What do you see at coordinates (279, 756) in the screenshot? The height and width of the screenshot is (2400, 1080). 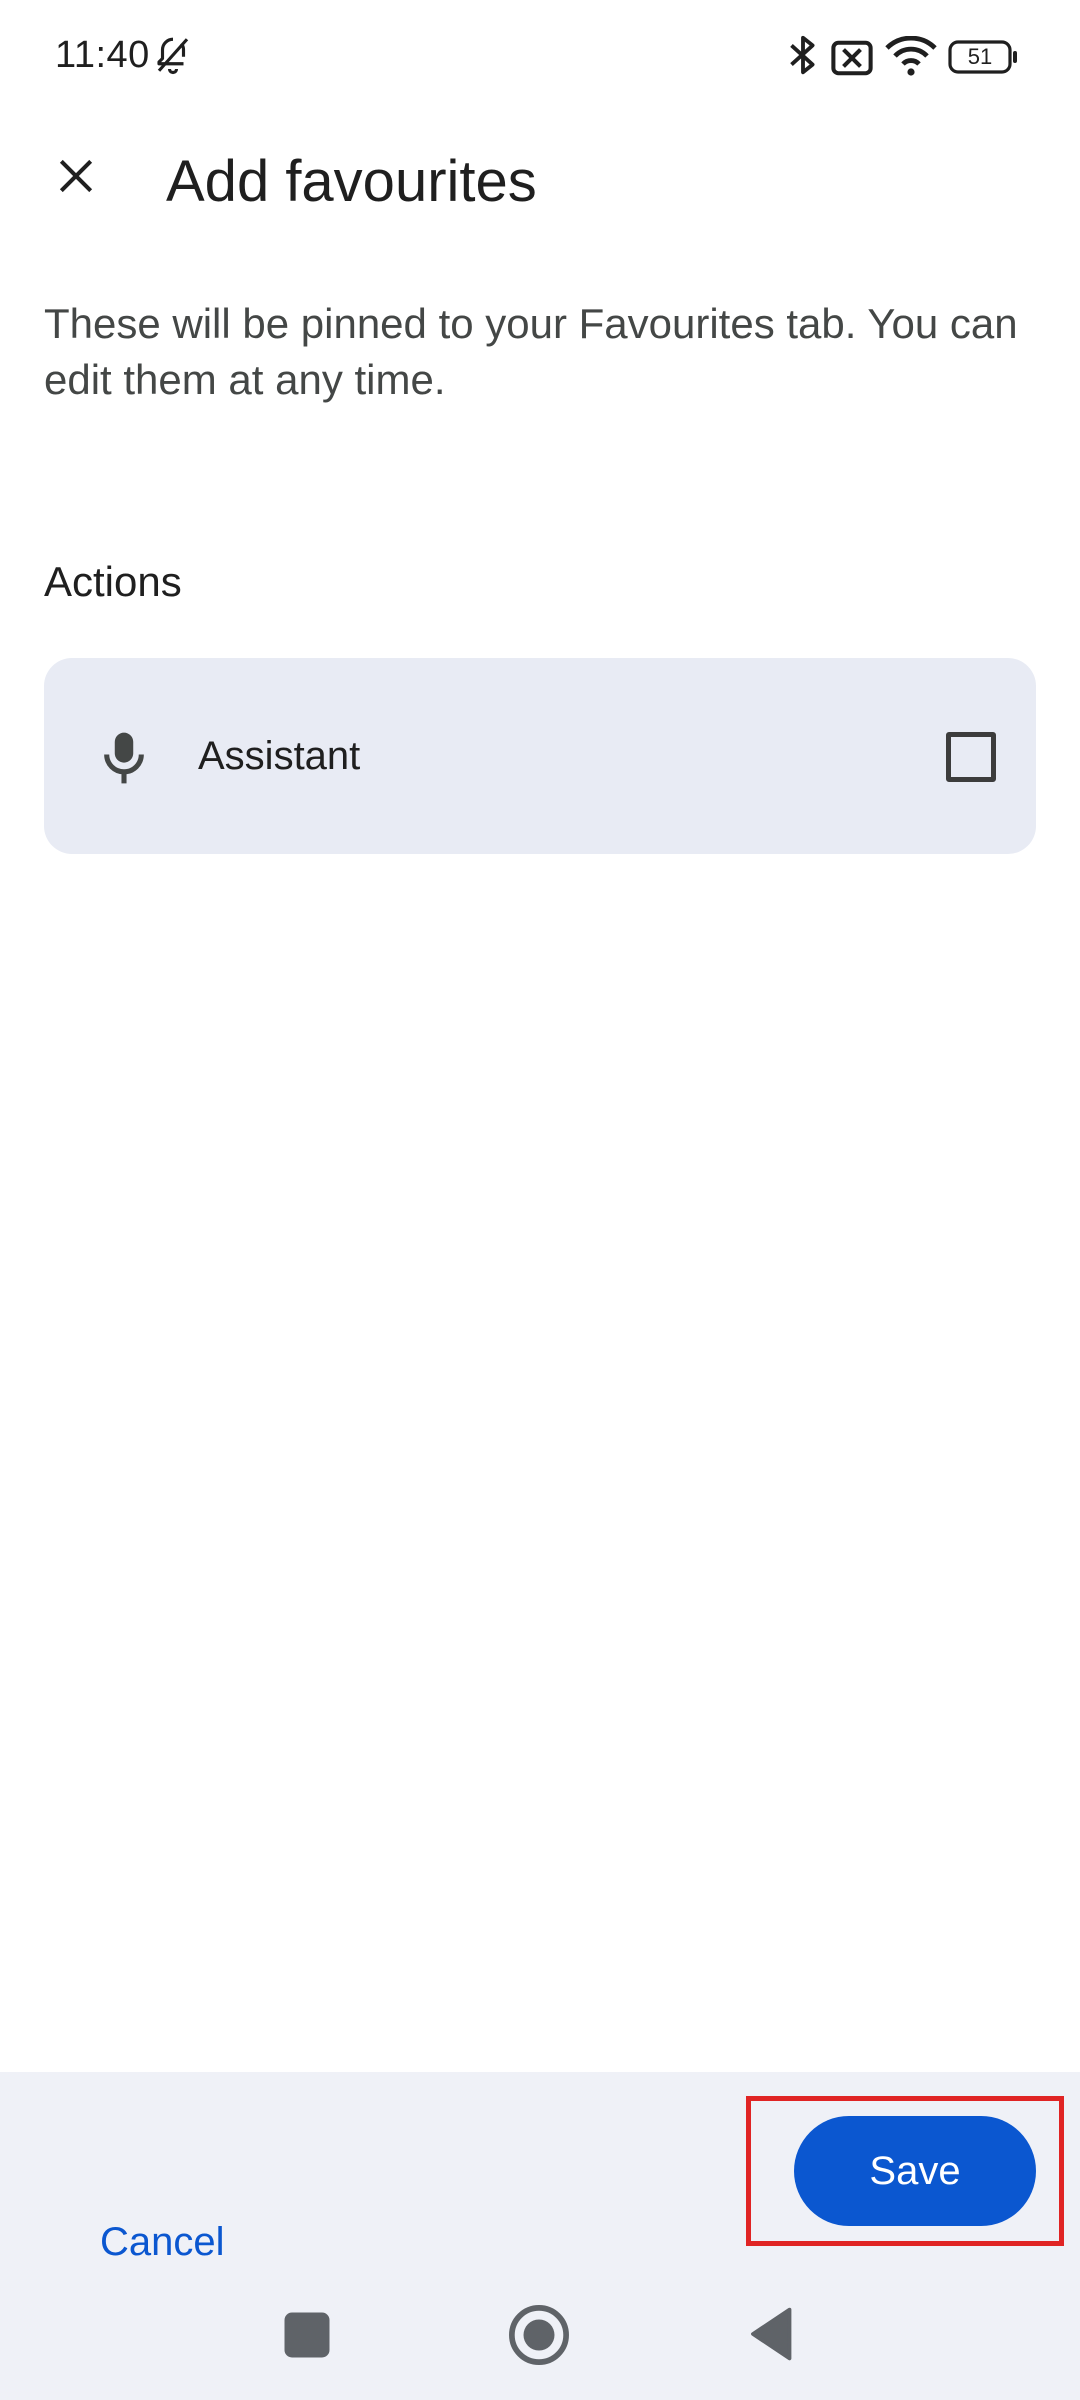 I see `action-item-label: Assistant` at bounding box center [279, 756].